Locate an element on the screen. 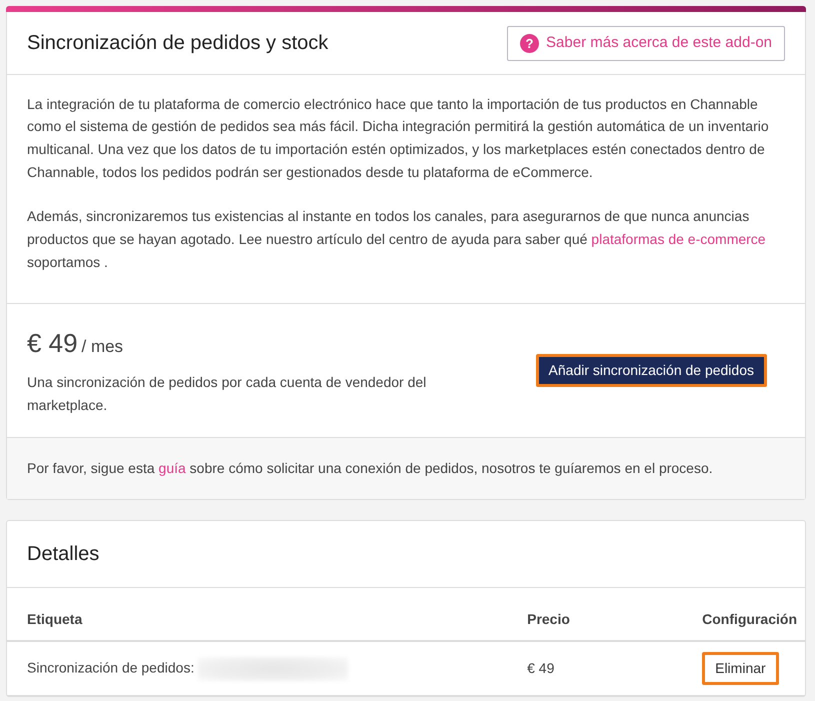 This screenshot has height=701, width=815. card-title: Sincronización de pedidos y stock is located at coordinates (177, 43).